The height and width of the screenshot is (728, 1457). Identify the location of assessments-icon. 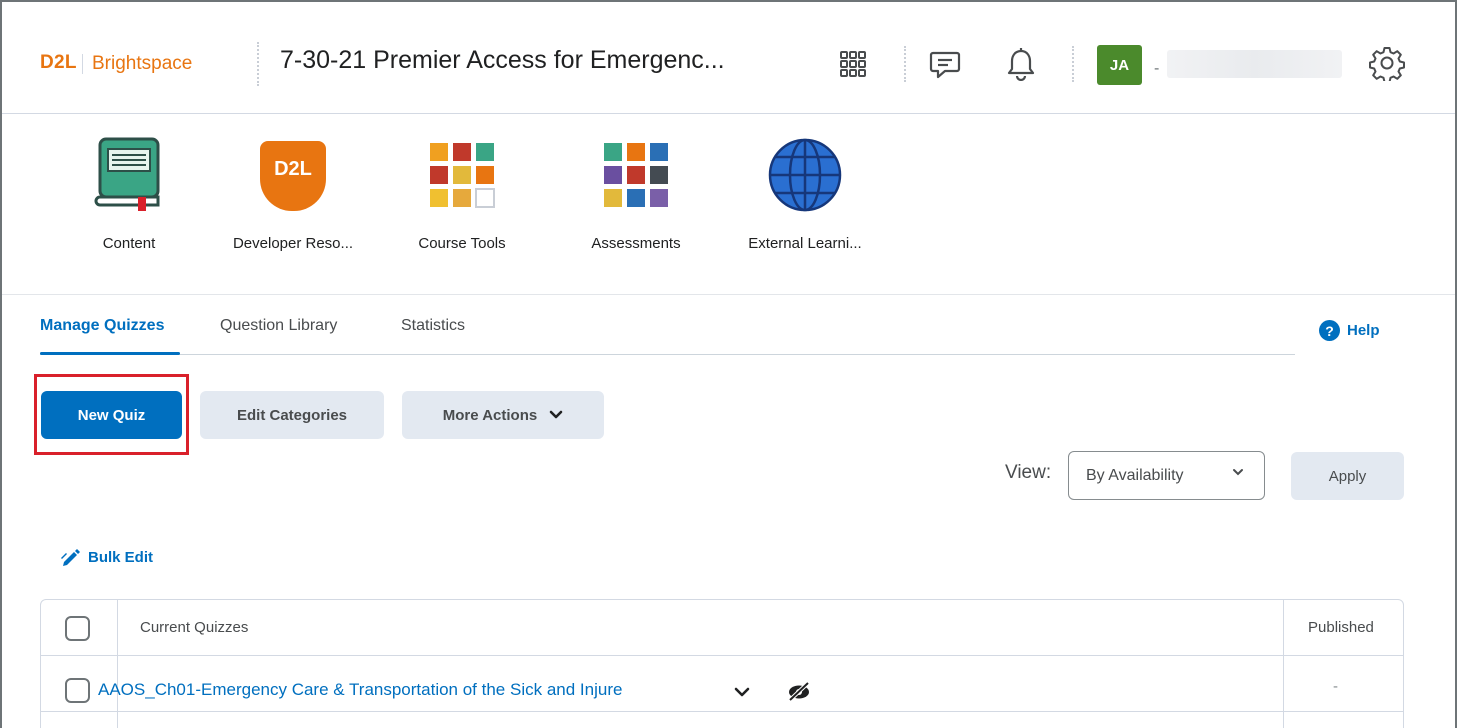
(636, 175).